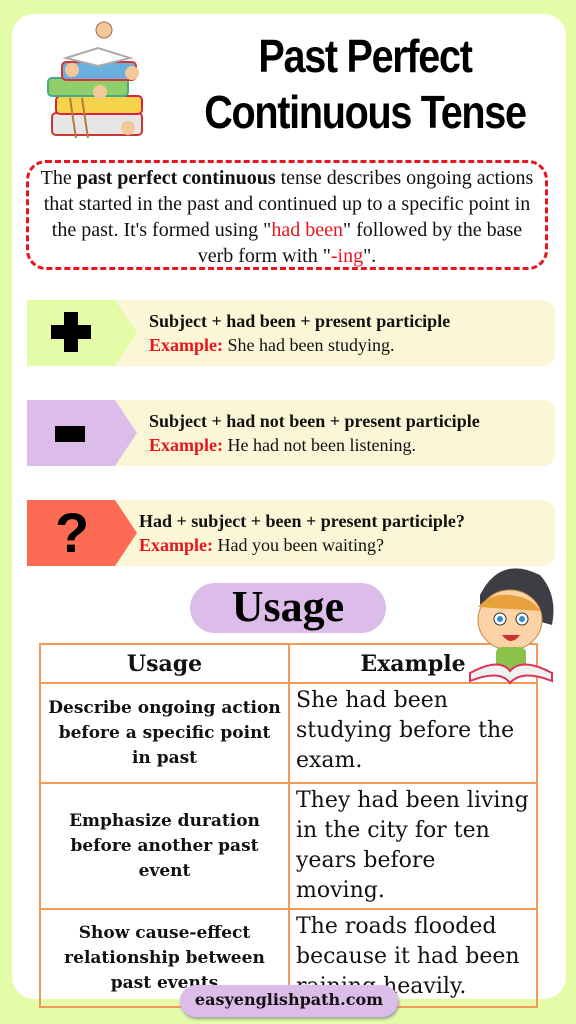 This screenshot has height=1024, width=576. Describe the element at coordinates (364, 84) in the screenshot. I see `page-title: Past Perfect Continuous Tense` at that location.